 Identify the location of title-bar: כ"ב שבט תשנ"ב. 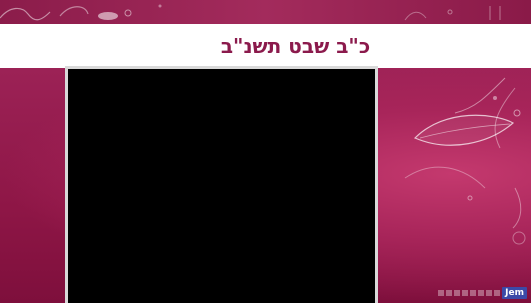
(265, 46).